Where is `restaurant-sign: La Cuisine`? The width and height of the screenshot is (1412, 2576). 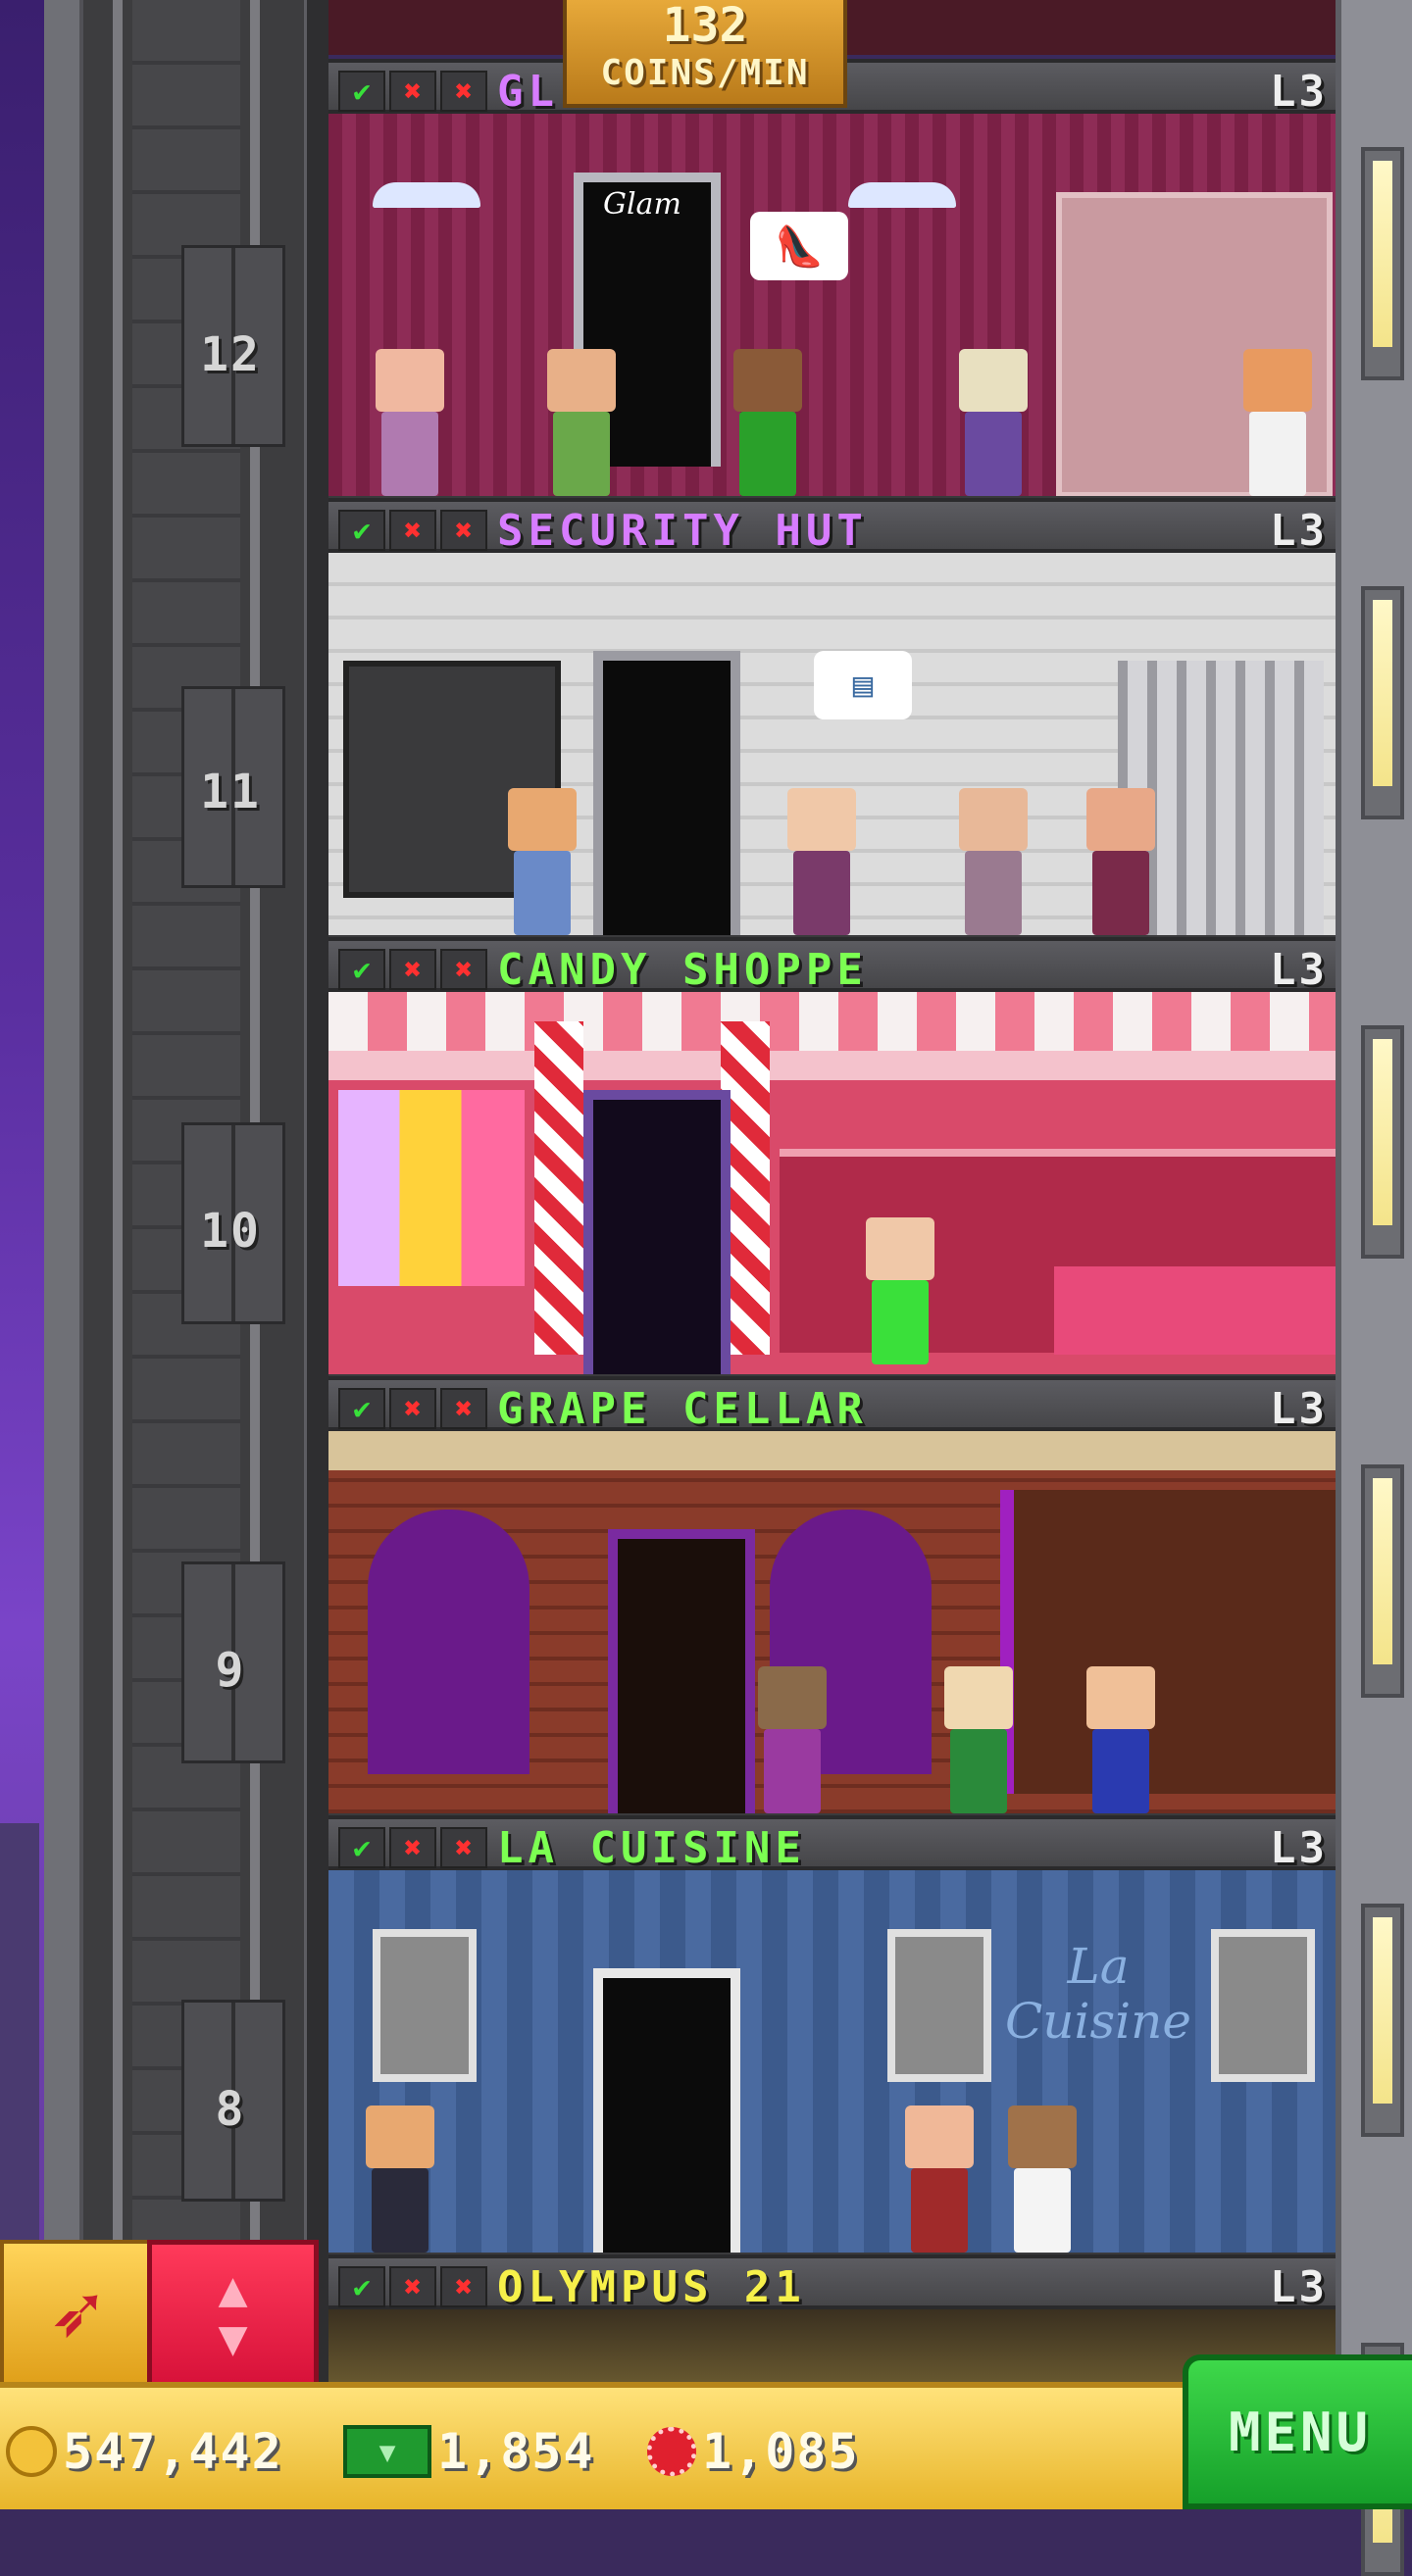
restaurant-sign: La Cuisine is located at coordinates (1098, 1994).